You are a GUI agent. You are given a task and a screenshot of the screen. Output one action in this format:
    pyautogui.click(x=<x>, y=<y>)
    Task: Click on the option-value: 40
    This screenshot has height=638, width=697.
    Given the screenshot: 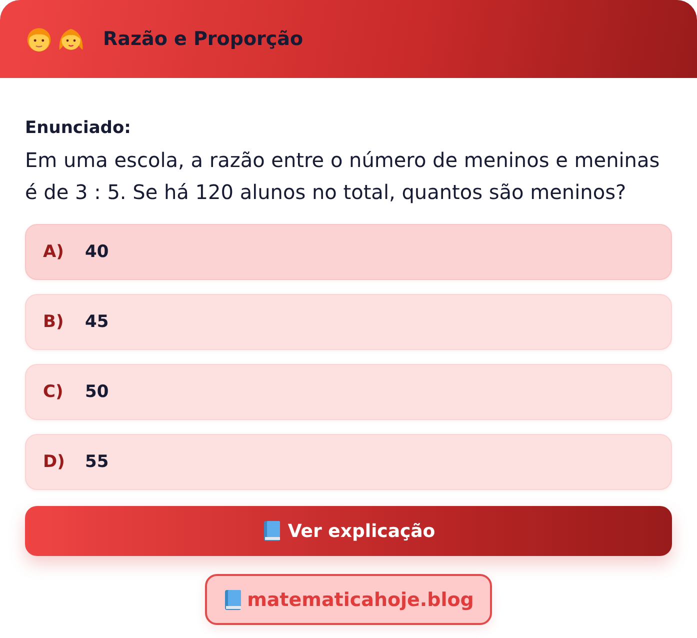 What is the action you would take?
    pyautogui.click(x=97, y=252)
    